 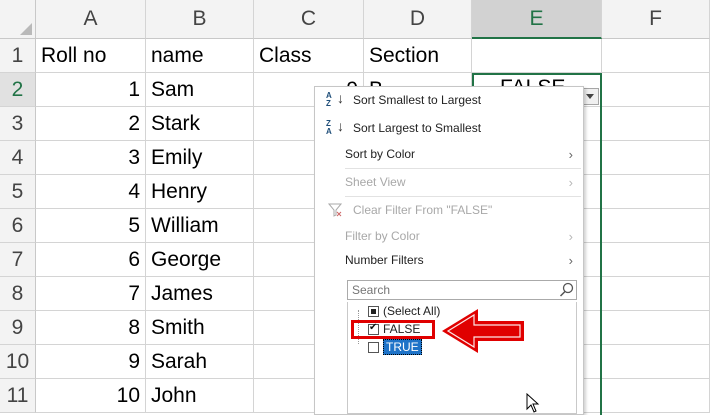 I want to click on false-highlight-box, so click(x=393, y=329).